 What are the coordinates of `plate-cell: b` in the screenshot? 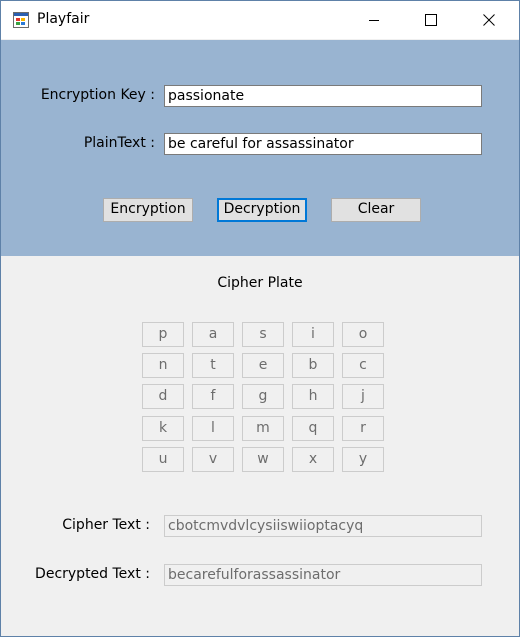 It's located at (313, 365).